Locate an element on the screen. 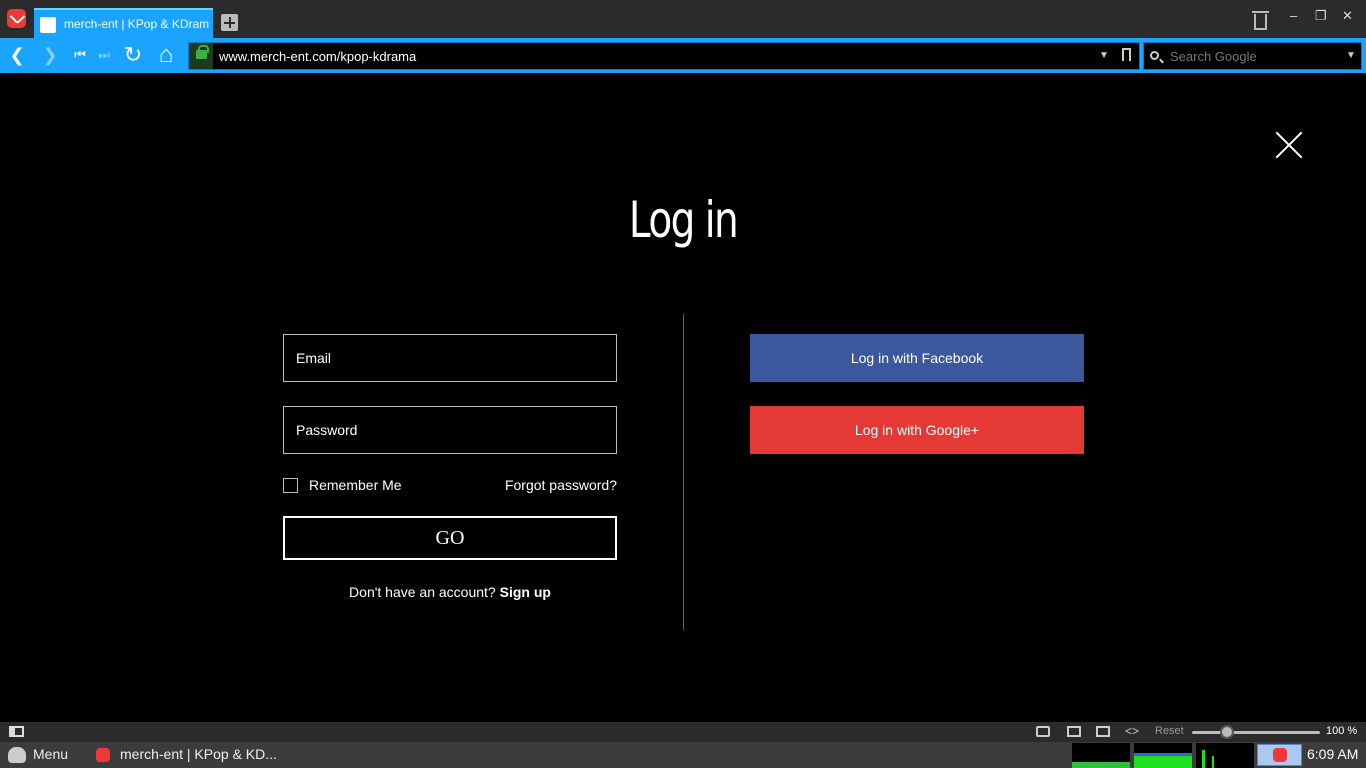 The height and width of the screenshot is (768, 1366). google-login-button: Log in with Google+ is located at coordinates (917, 430).